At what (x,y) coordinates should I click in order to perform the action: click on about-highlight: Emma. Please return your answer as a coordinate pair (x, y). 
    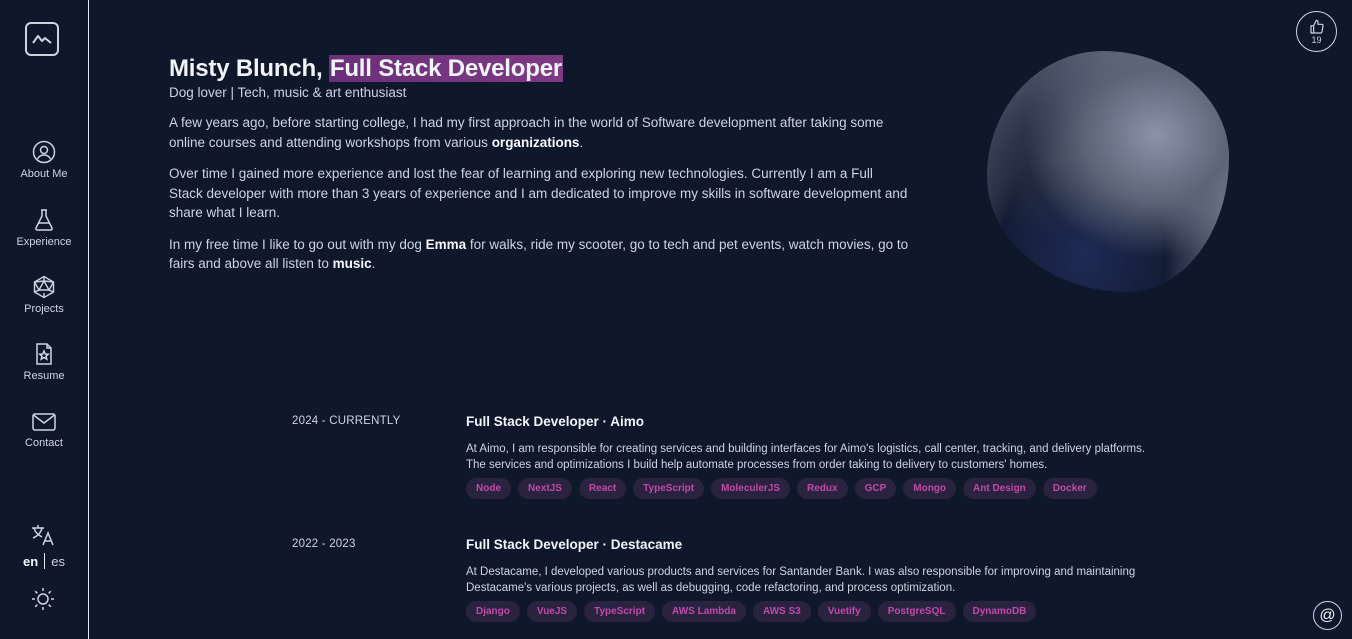
    Looking at the image, I should click on (446, 244).